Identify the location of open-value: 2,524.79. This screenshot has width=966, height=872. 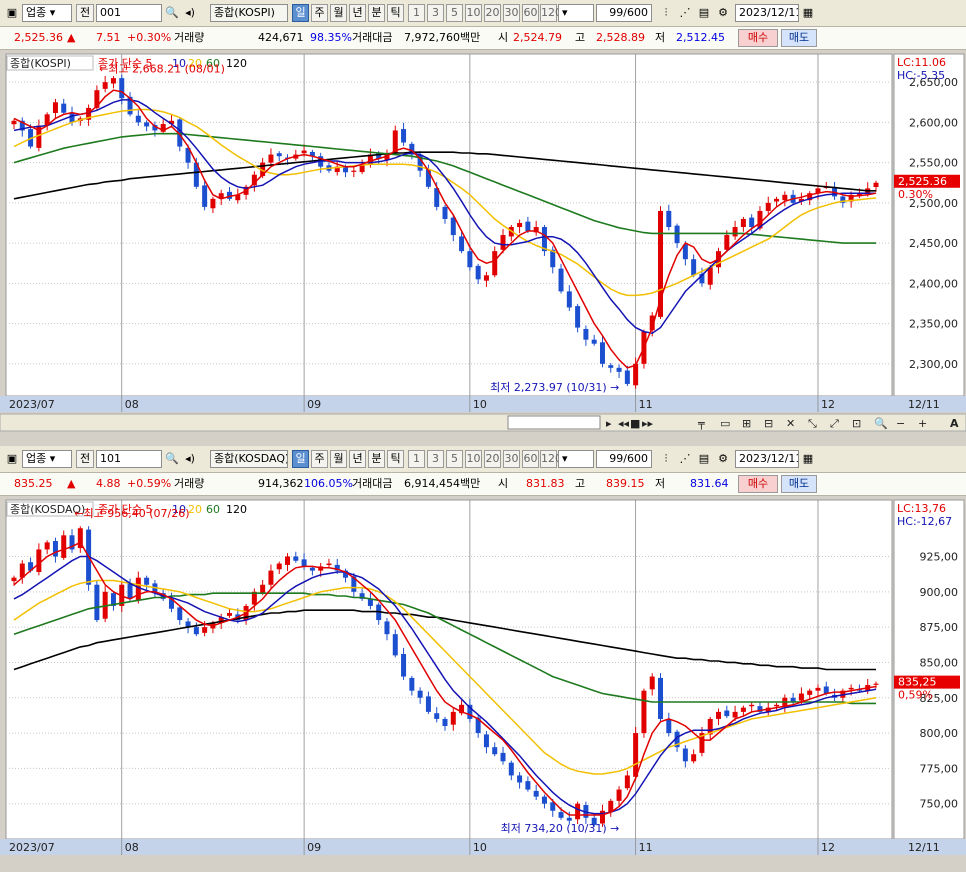
(537, 37).